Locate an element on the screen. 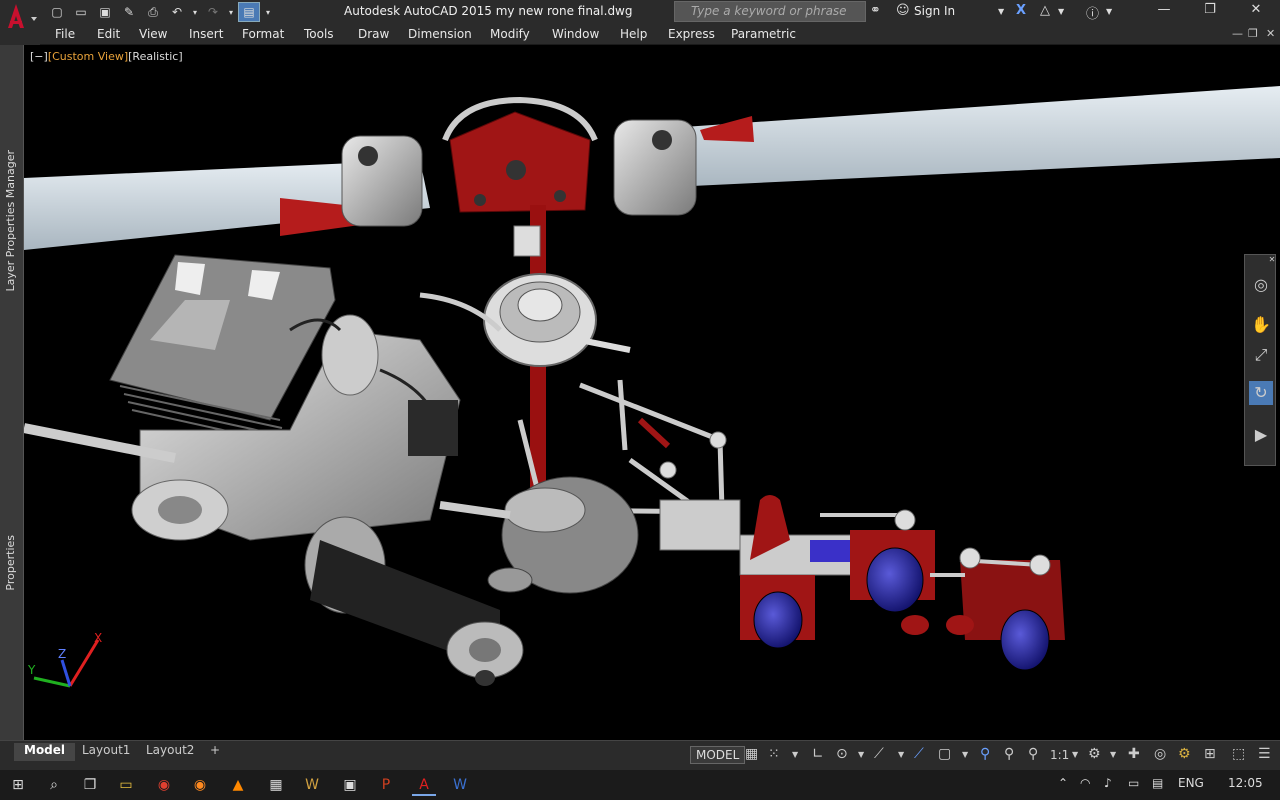 This screenshot has width=1280, height=800. action-center-icon: ▤ is located at coordinates (1157, 783).